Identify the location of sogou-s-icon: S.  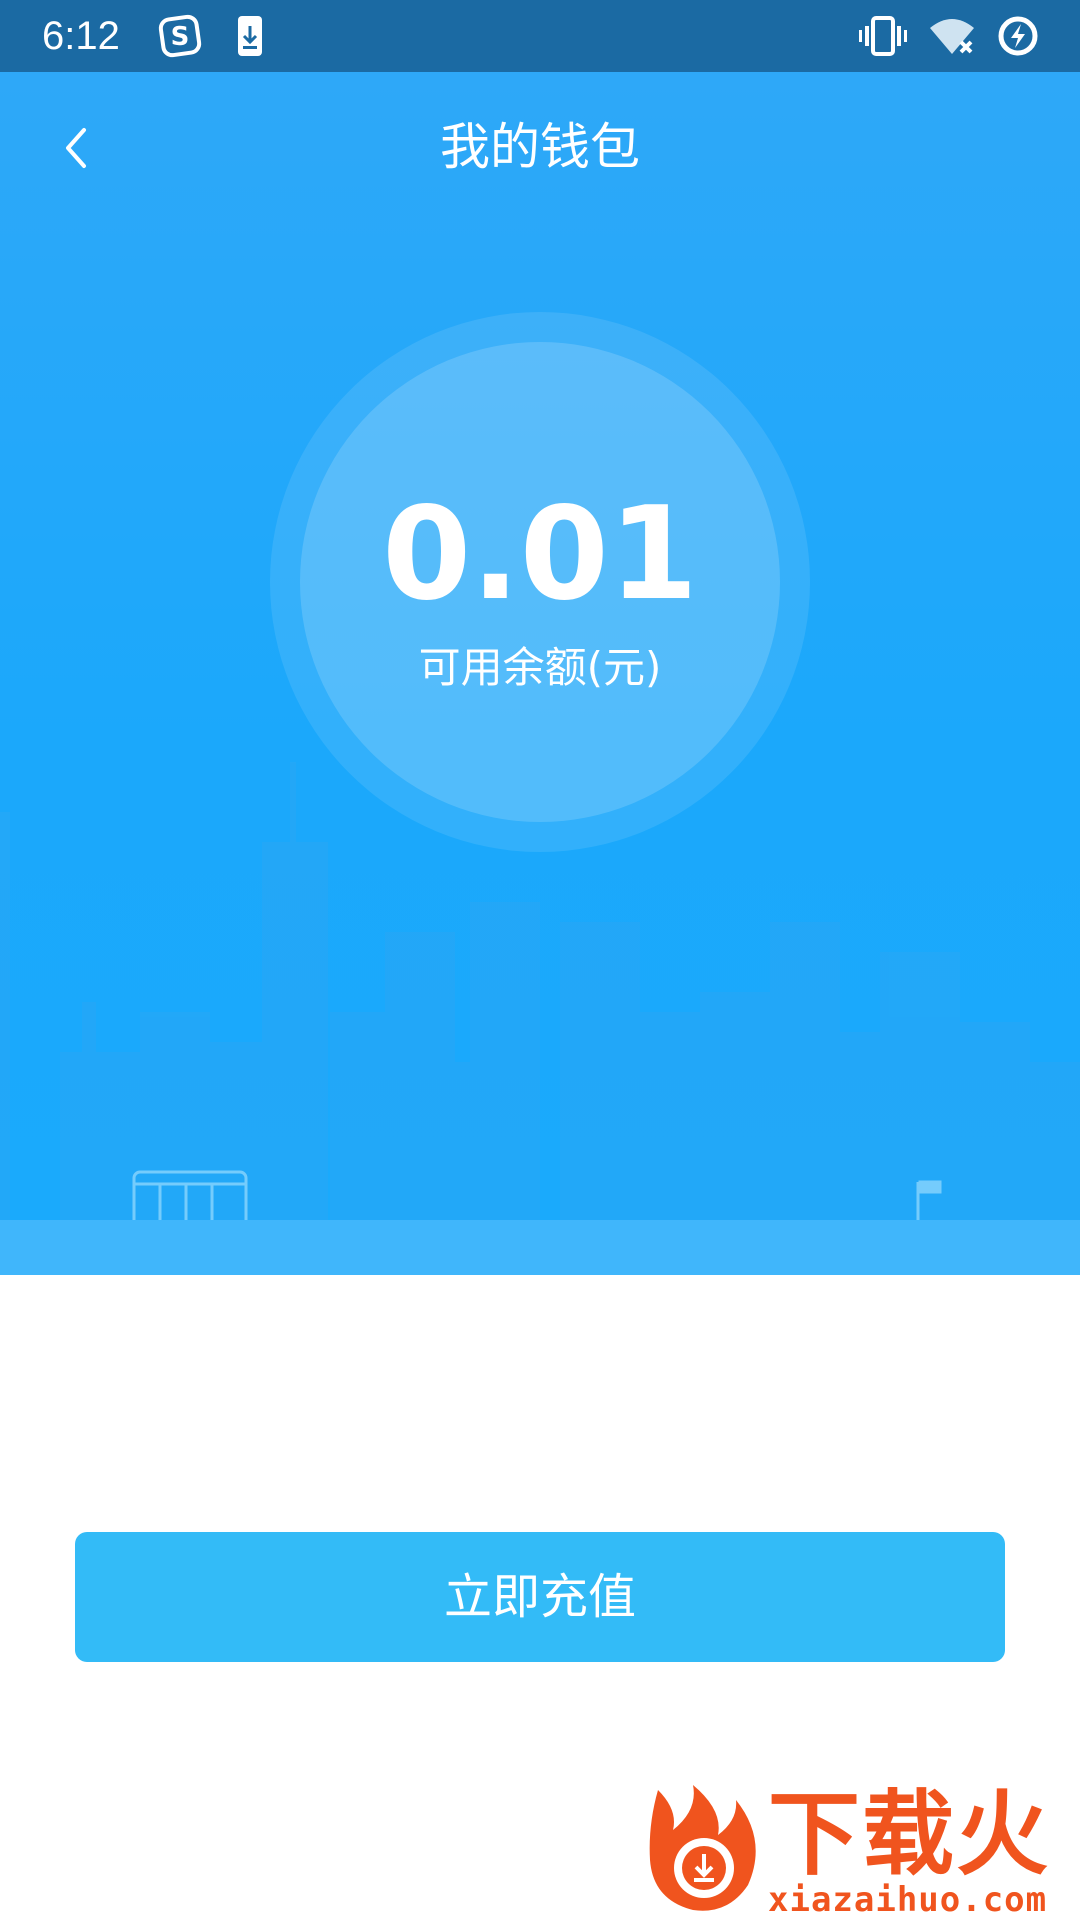
(180, 36).